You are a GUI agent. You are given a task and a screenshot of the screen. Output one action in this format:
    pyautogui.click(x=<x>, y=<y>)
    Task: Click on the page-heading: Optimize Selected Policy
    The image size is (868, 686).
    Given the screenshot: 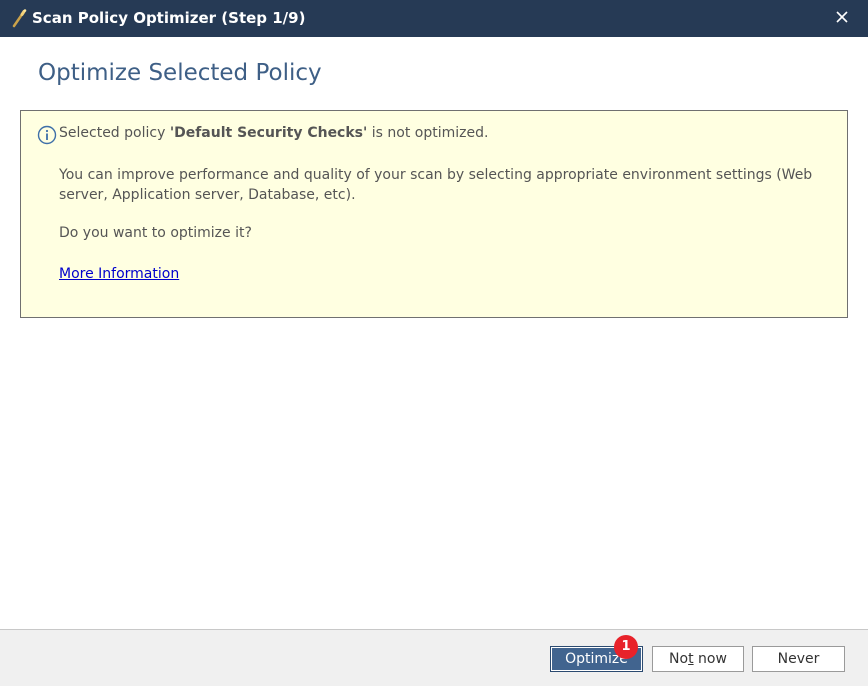 What is the action you would take?
    pyautogui.click(x=180, y=73)
    